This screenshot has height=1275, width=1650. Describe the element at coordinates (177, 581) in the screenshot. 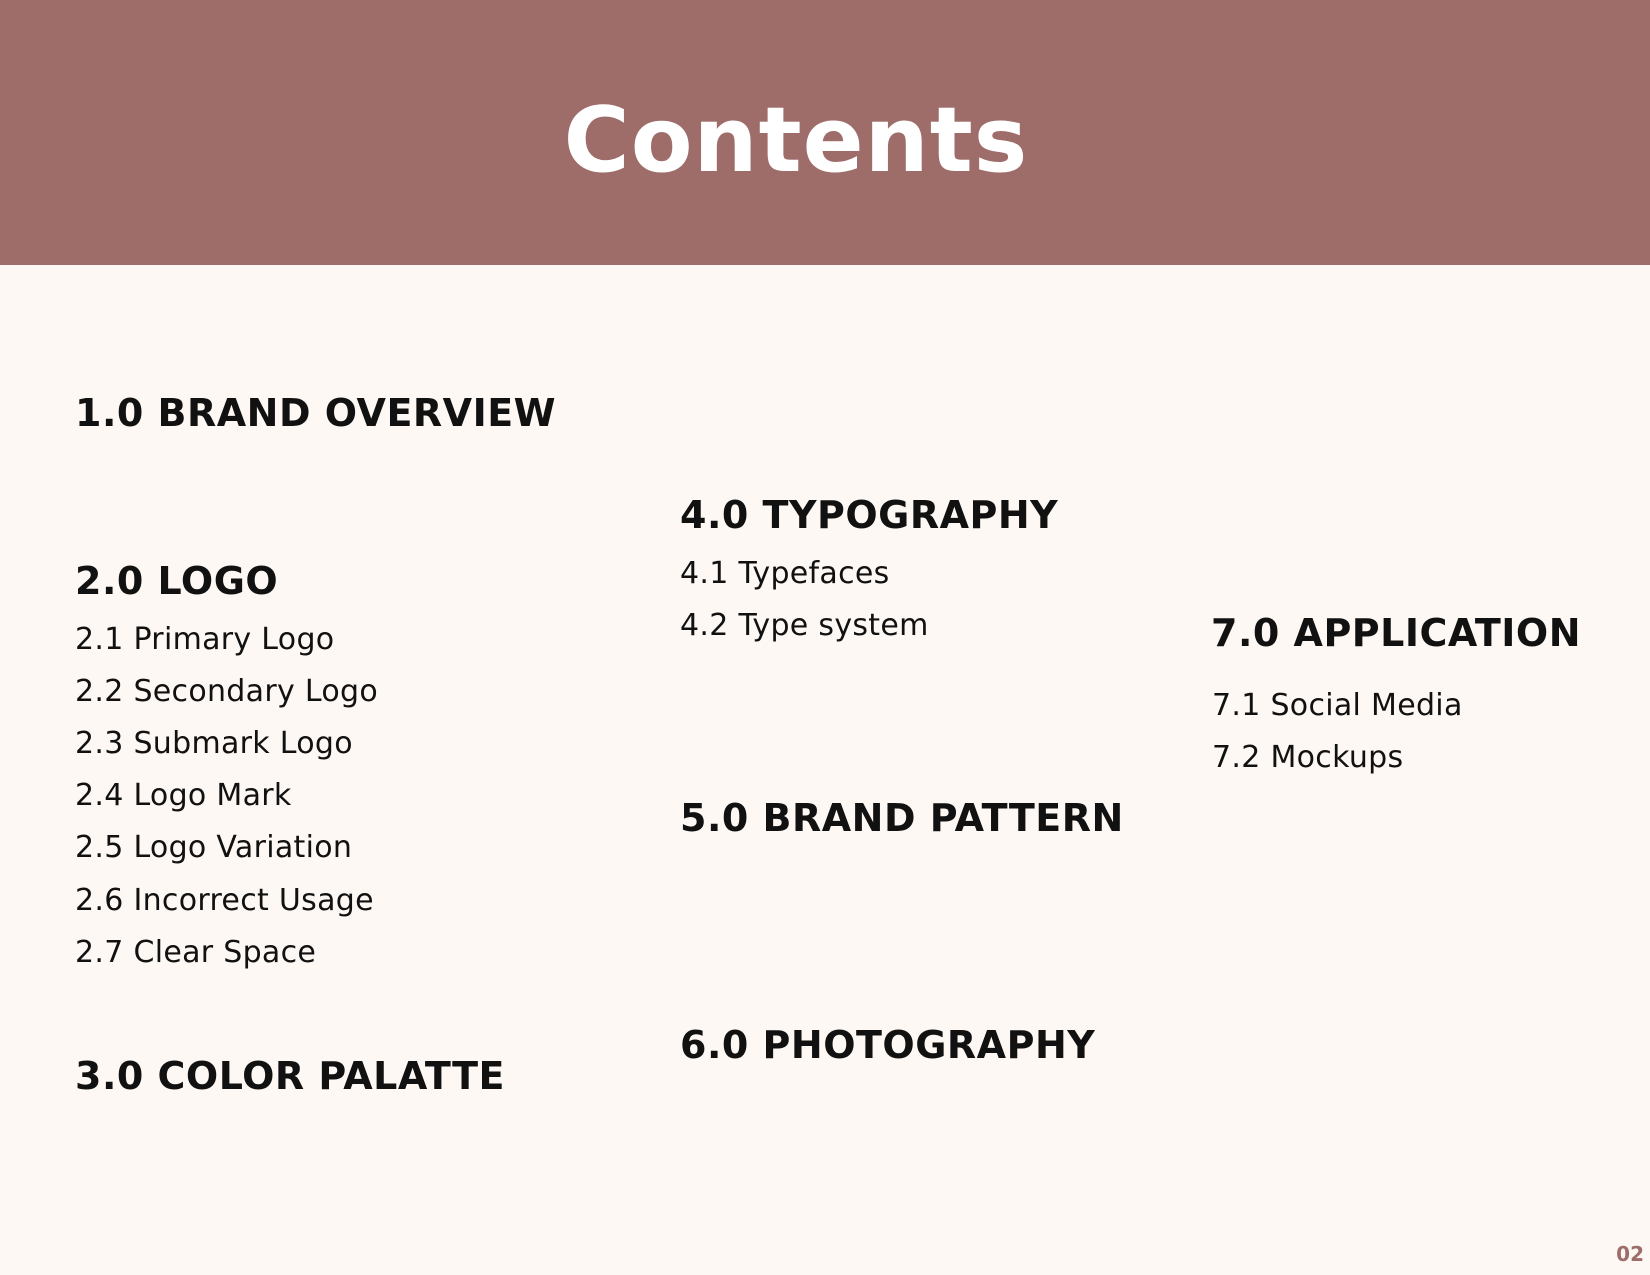

I see `section-heading-logo: 2.0 LOGO` at that location.